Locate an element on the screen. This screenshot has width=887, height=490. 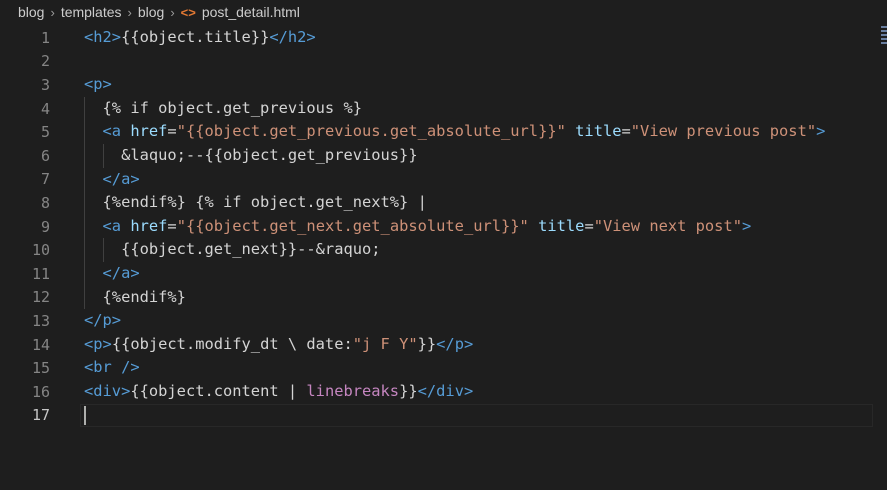
code-text: <br /> is located at coordinates (112, 368).